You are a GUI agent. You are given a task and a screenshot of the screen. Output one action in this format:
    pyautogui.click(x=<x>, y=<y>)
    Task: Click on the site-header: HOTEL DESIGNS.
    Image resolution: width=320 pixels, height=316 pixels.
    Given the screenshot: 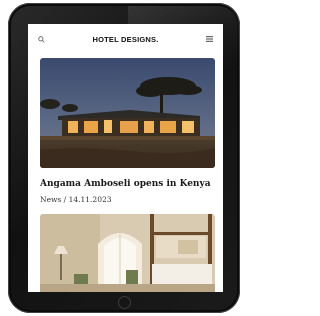 What is the action you would take?
    pyautogui.click(x=125, y=39)
    